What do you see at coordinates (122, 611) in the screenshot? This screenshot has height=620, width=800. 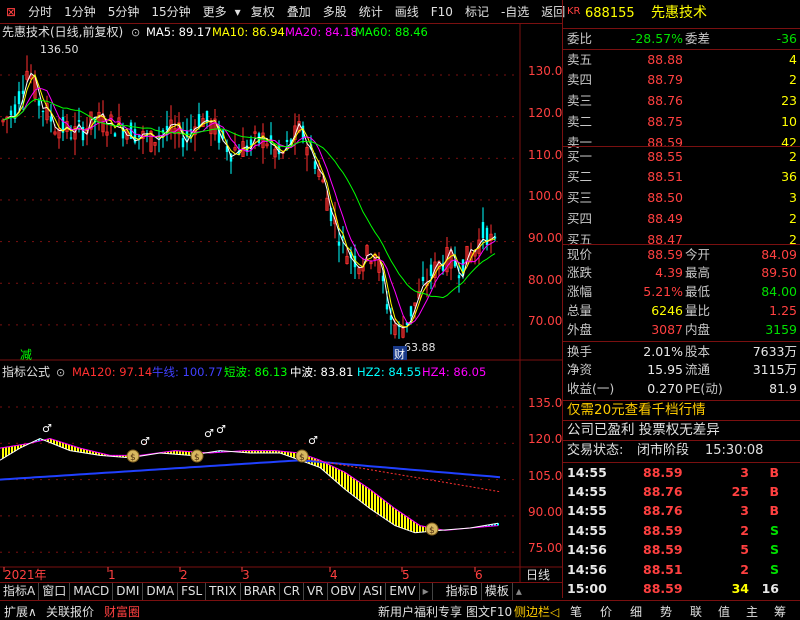 I see `footer-wealth-circle: 财富圈` at bounding box center [122, 611].